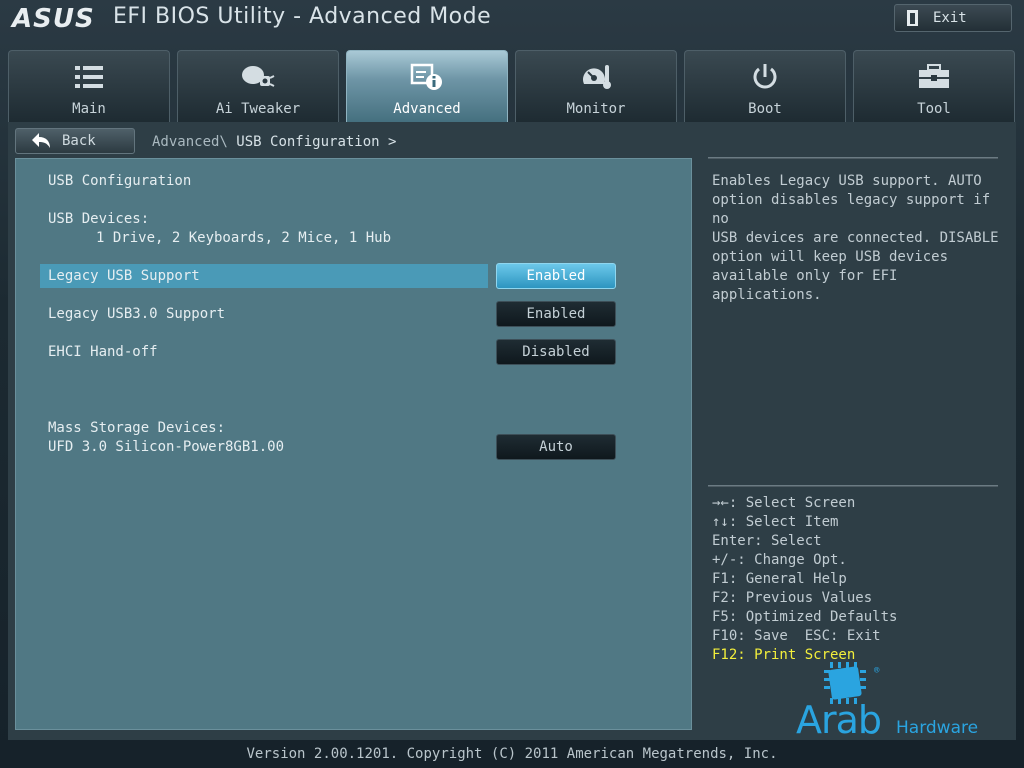  What do you see at coordinates (853, 158) in the screenshot?
I see `help-divider-top` at bounding box center [853, 158].